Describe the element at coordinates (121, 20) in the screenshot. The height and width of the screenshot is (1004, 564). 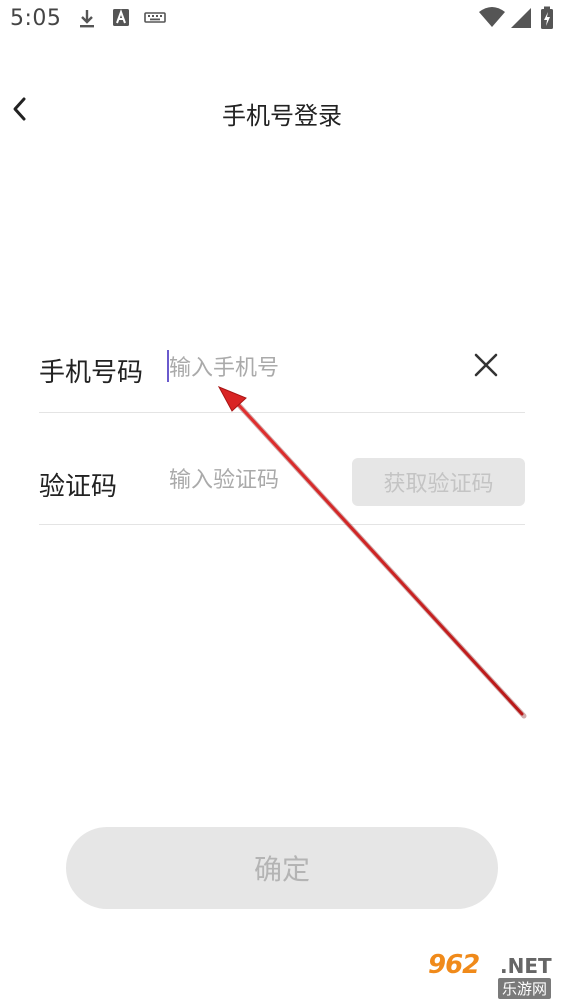
I see `text-a-icon` at that location.